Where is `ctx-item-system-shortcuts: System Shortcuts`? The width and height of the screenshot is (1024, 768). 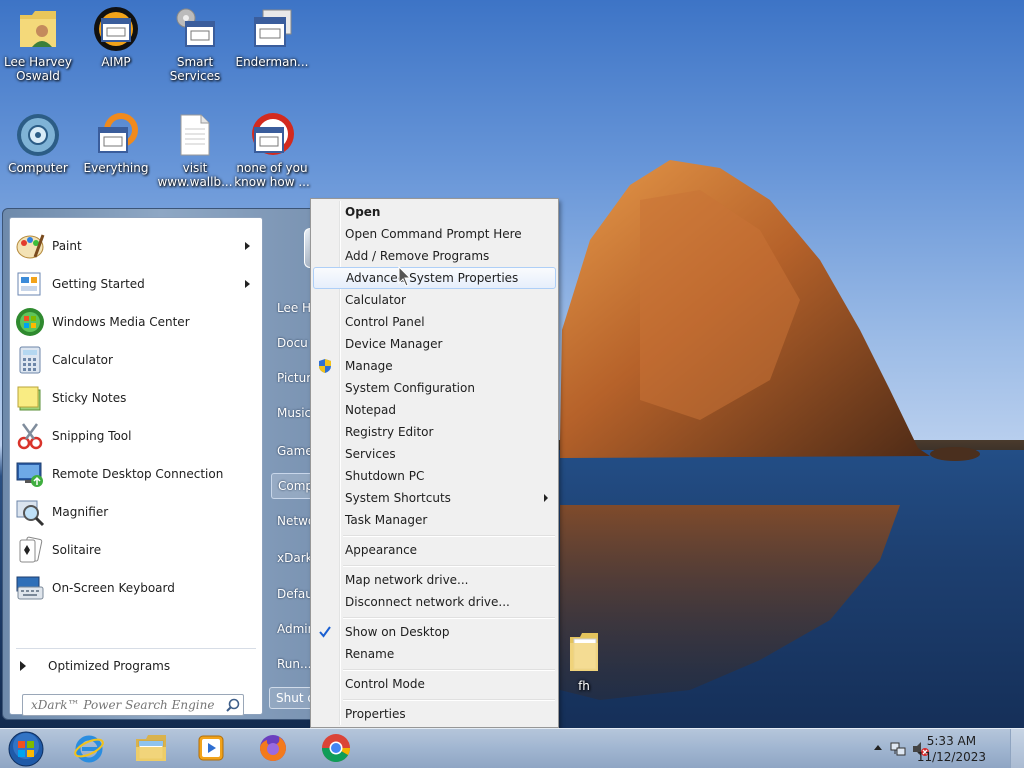 ctx-item-system-shortcuts: System Shortcuts is located at coordinates (434, 498).